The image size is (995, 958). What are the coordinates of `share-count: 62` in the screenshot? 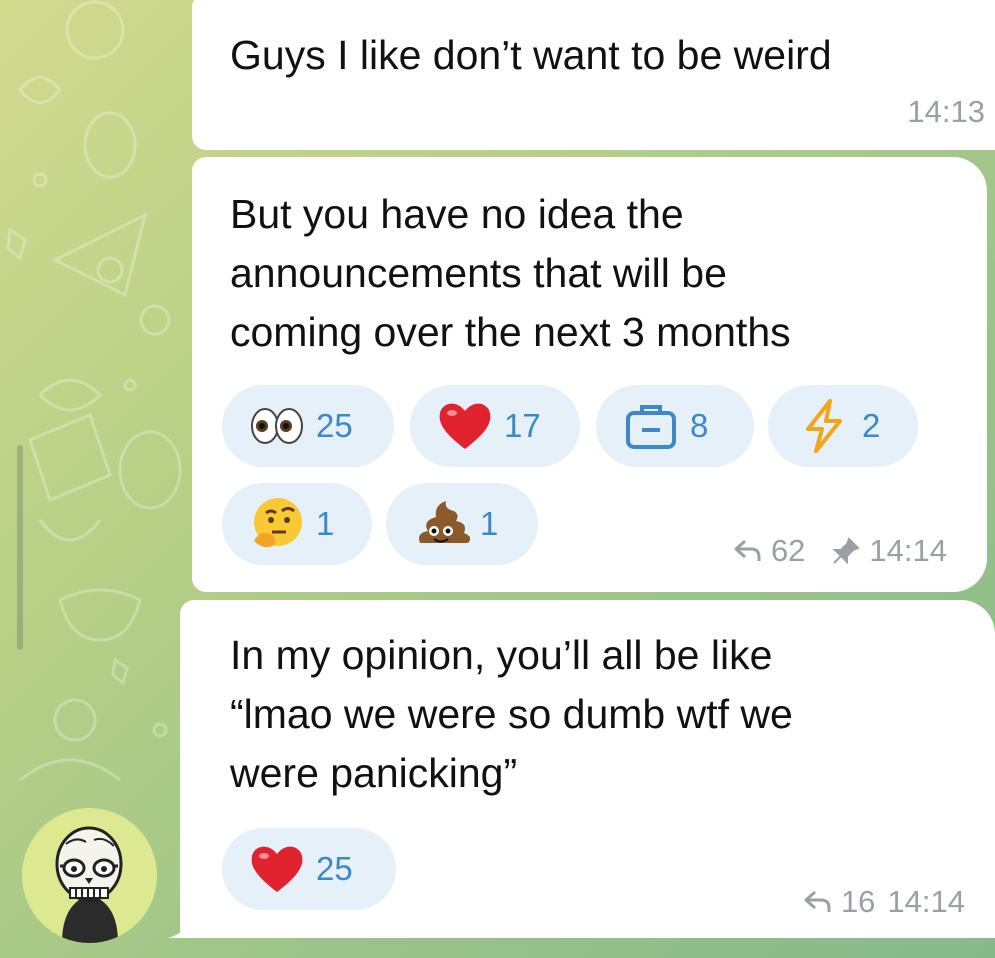 It's located at (788, 550).